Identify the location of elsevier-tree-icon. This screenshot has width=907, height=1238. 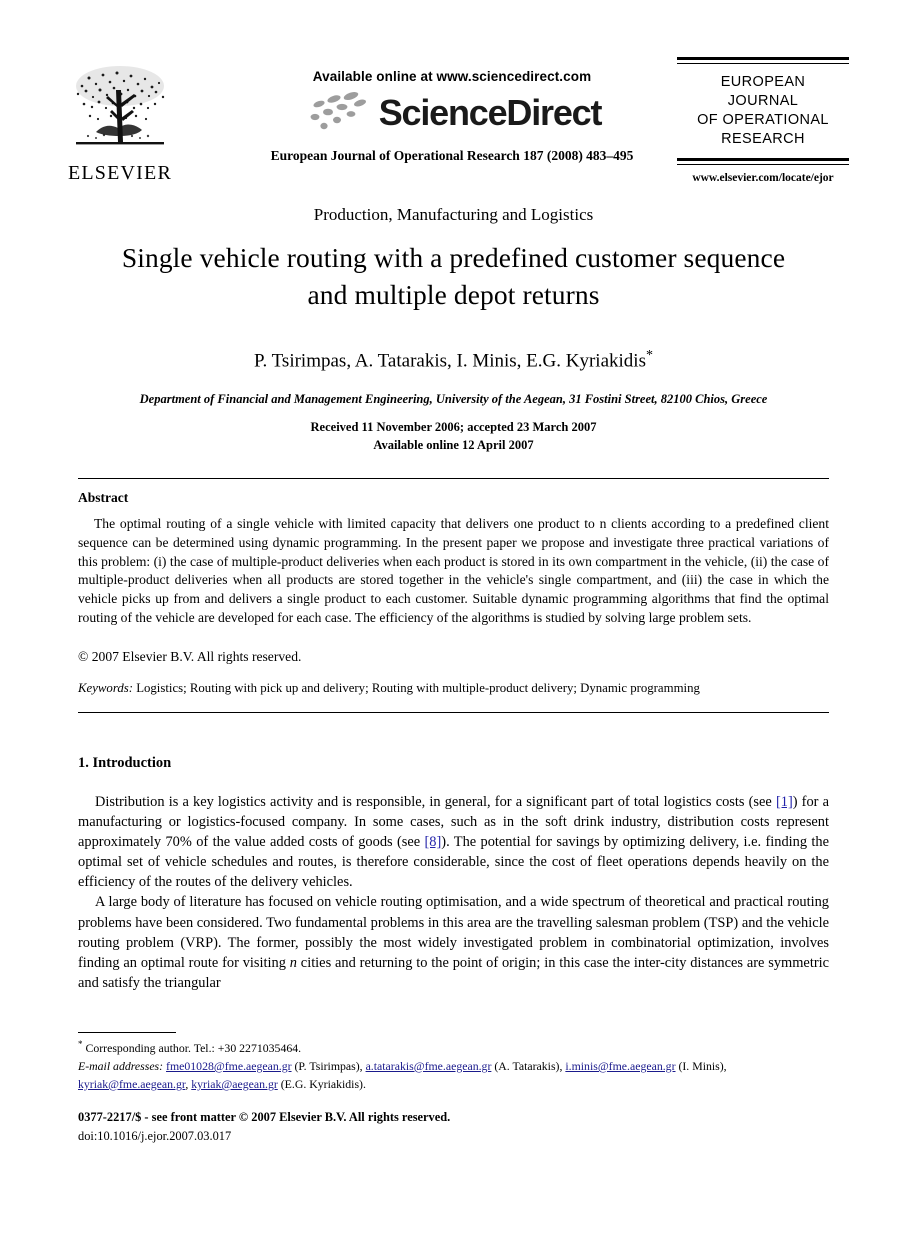
(120, 105).